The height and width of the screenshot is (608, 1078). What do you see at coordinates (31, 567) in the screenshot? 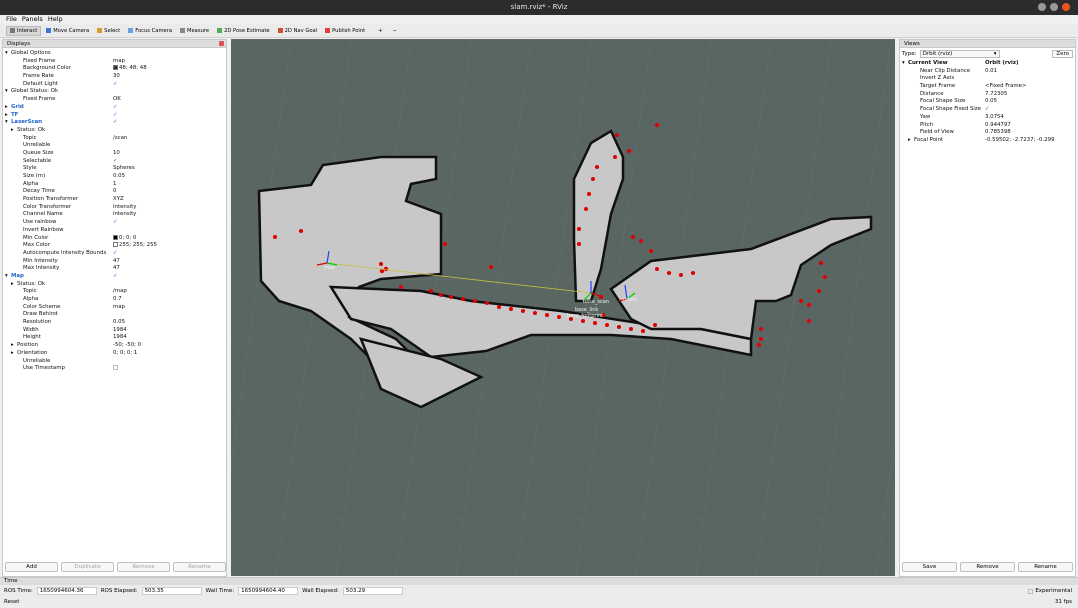
I see `add-button: Add` at bounding box center [31, 567].